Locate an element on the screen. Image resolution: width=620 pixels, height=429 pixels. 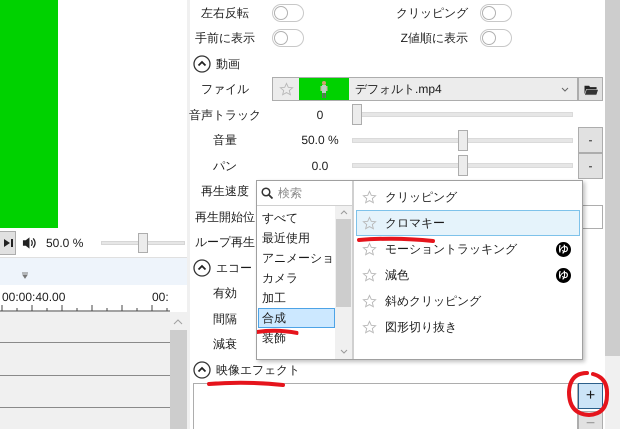
section-title: エコー is located at coordinates (234, 268).